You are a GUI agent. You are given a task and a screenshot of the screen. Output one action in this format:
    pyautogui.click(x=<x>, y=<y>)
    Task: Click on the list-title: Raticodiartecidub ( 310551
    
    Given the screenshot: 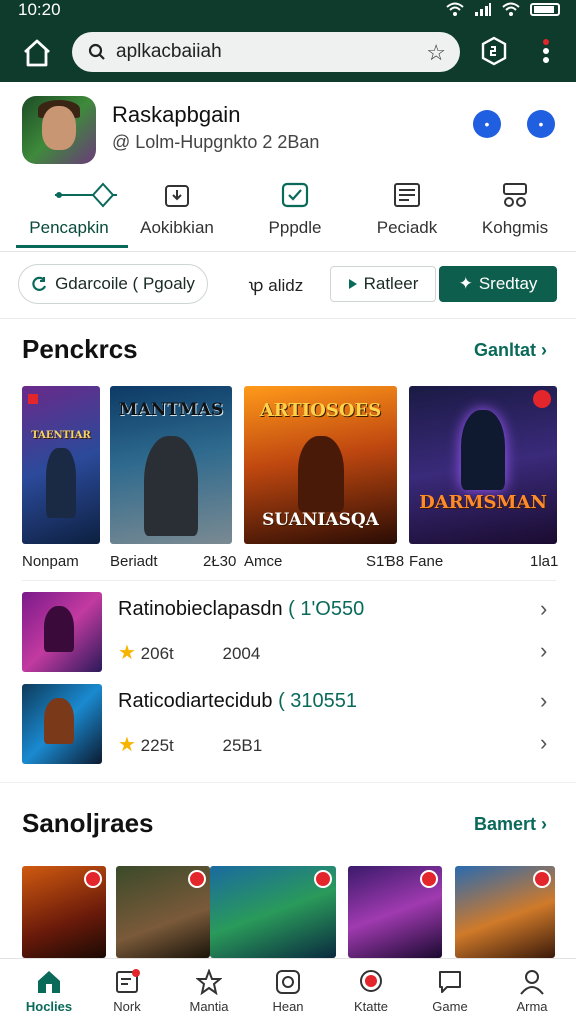 What is the action you would take?
    pyautogui.click(x=237, y=701)
    